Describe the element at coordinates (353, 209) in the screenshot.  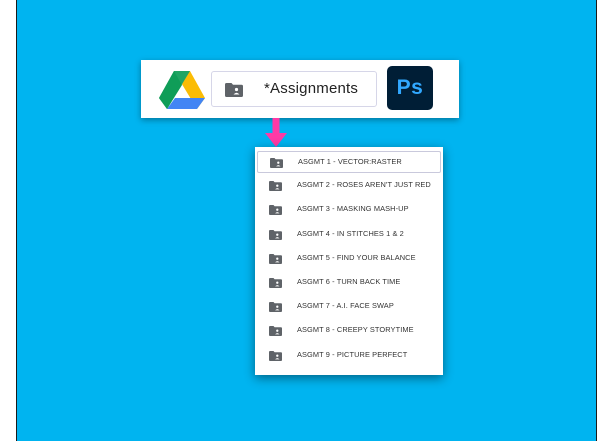
I see `folder-label: ASGMT 3 - MASKING MASH-UP` at that location.